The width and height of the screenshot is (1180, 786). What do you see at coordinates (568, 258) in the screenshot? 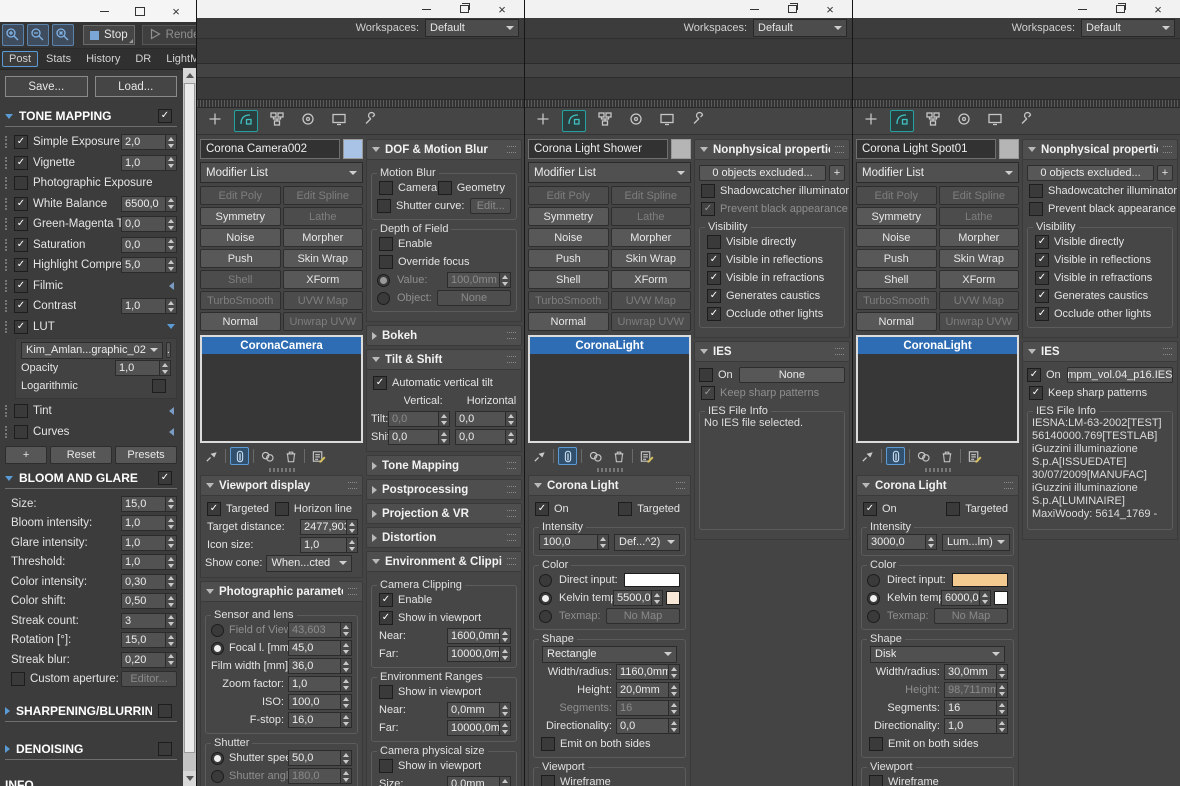
I see `modifier-button-push: Push` at bounding box center [568, 258].